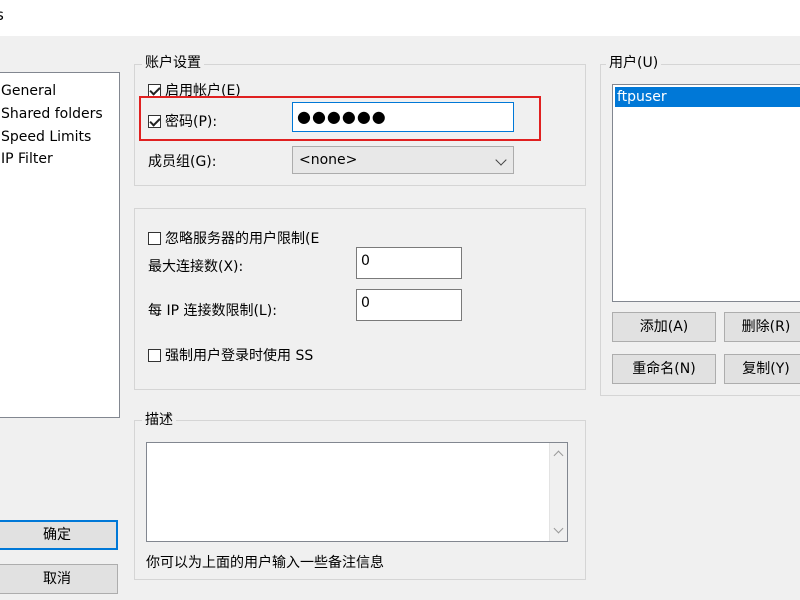 This screenshot has height=600, width=800. I want to click on users-title: 用户(U), so click(634, 63).